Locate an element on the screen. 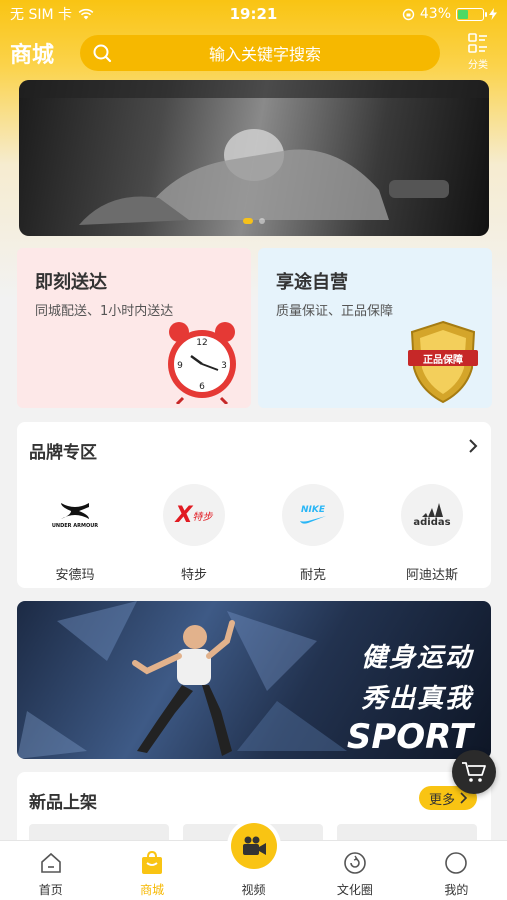 The height and width of the screenshot is (900, 507). rotation-lock-icon is located at coordinates (408, 14).